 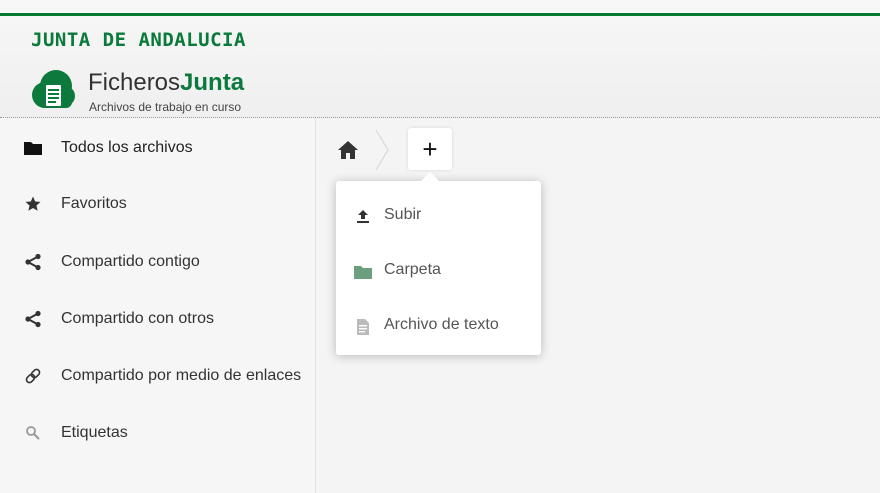 I want to click on menu-item-folder: Carpeta, so click(x=438, y=272).